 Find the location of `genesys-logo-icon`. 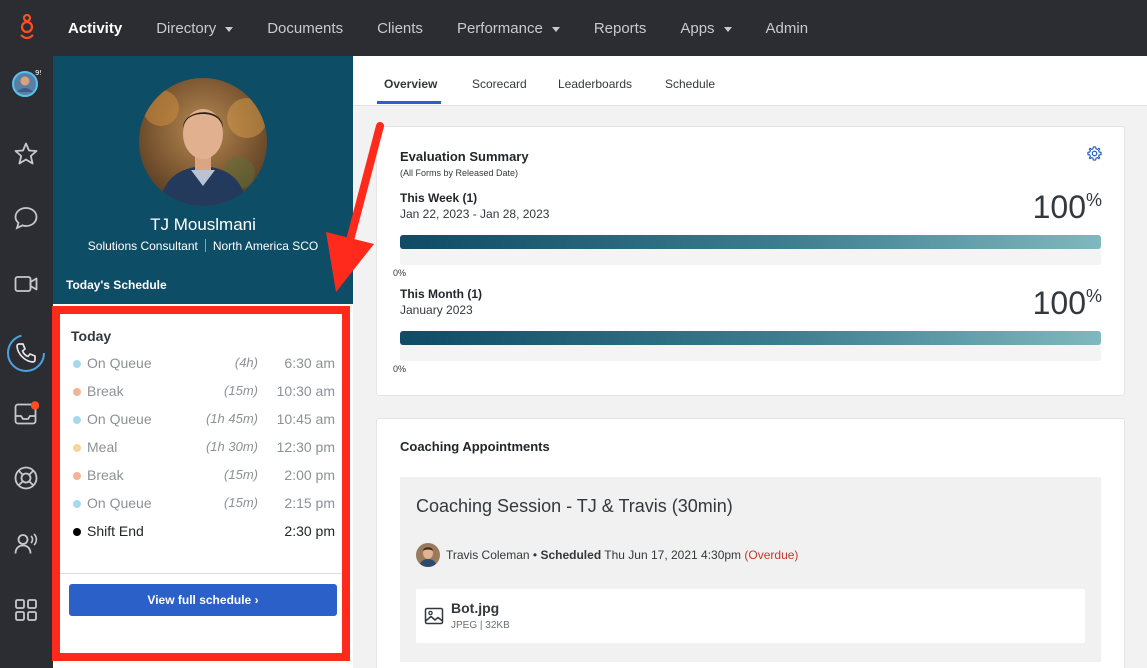

genesys-logo-icon is located at coordinates (26, 28).